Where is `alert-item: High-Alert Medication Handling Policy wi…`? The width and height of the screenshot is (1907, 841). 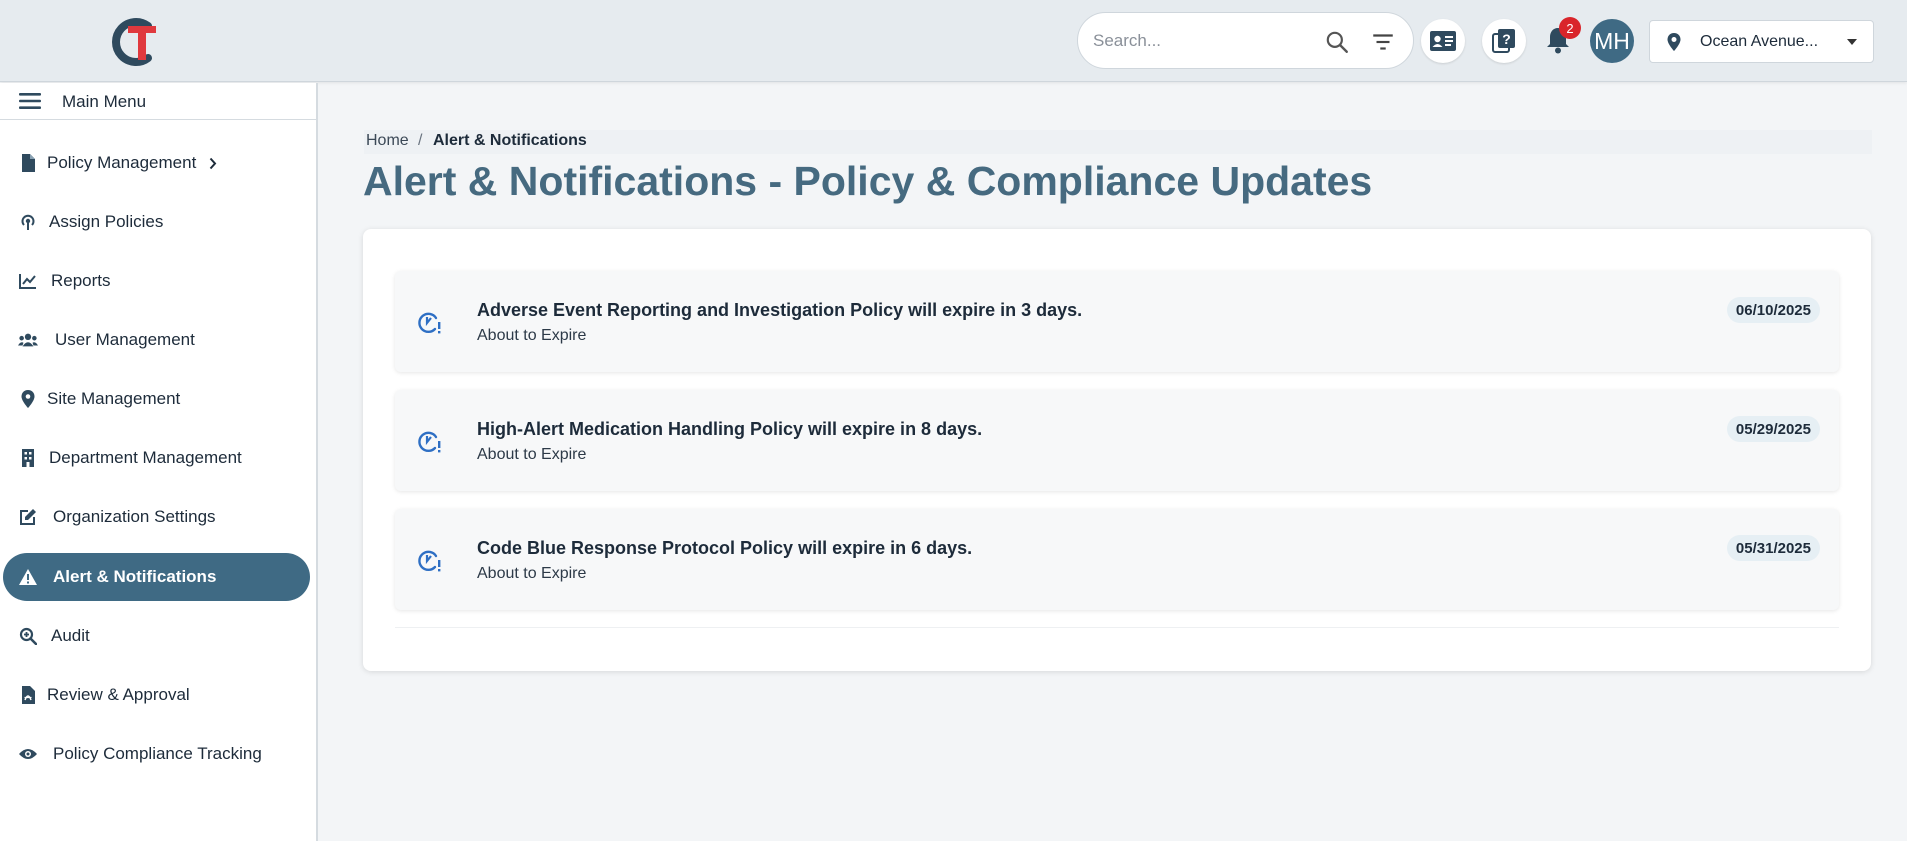
alert-item: High-Alert Medication Handling Policy wi… is located at coordinates (1117, 440).